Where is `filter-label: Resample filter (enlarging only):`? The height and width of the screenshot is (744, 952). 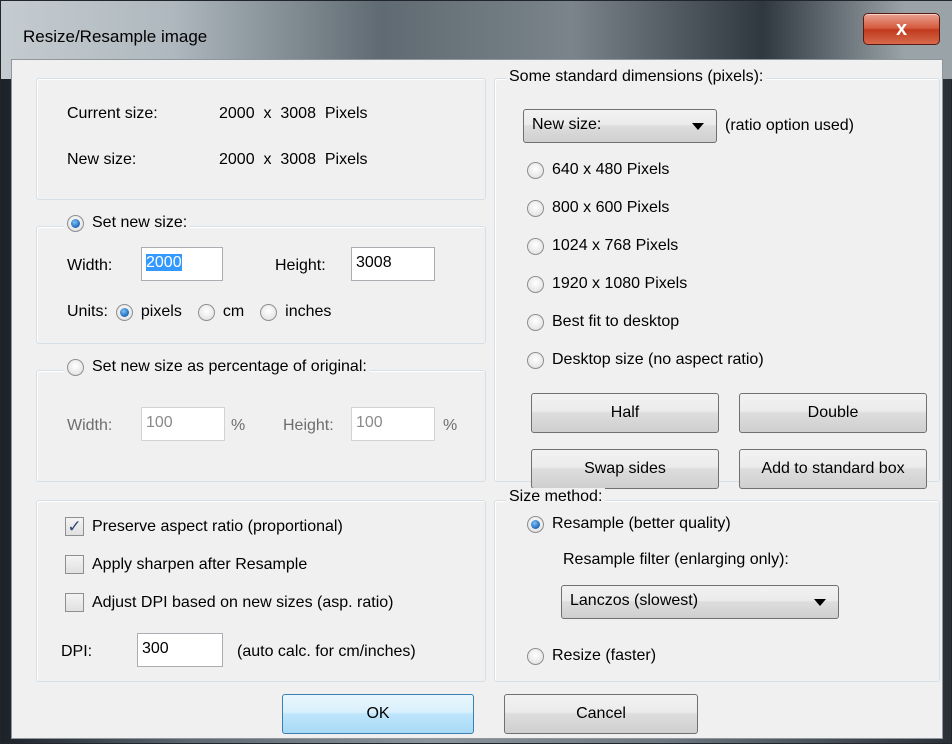
filter-label: Resample filter (enlarging only): is located at coordinates (676, 559).